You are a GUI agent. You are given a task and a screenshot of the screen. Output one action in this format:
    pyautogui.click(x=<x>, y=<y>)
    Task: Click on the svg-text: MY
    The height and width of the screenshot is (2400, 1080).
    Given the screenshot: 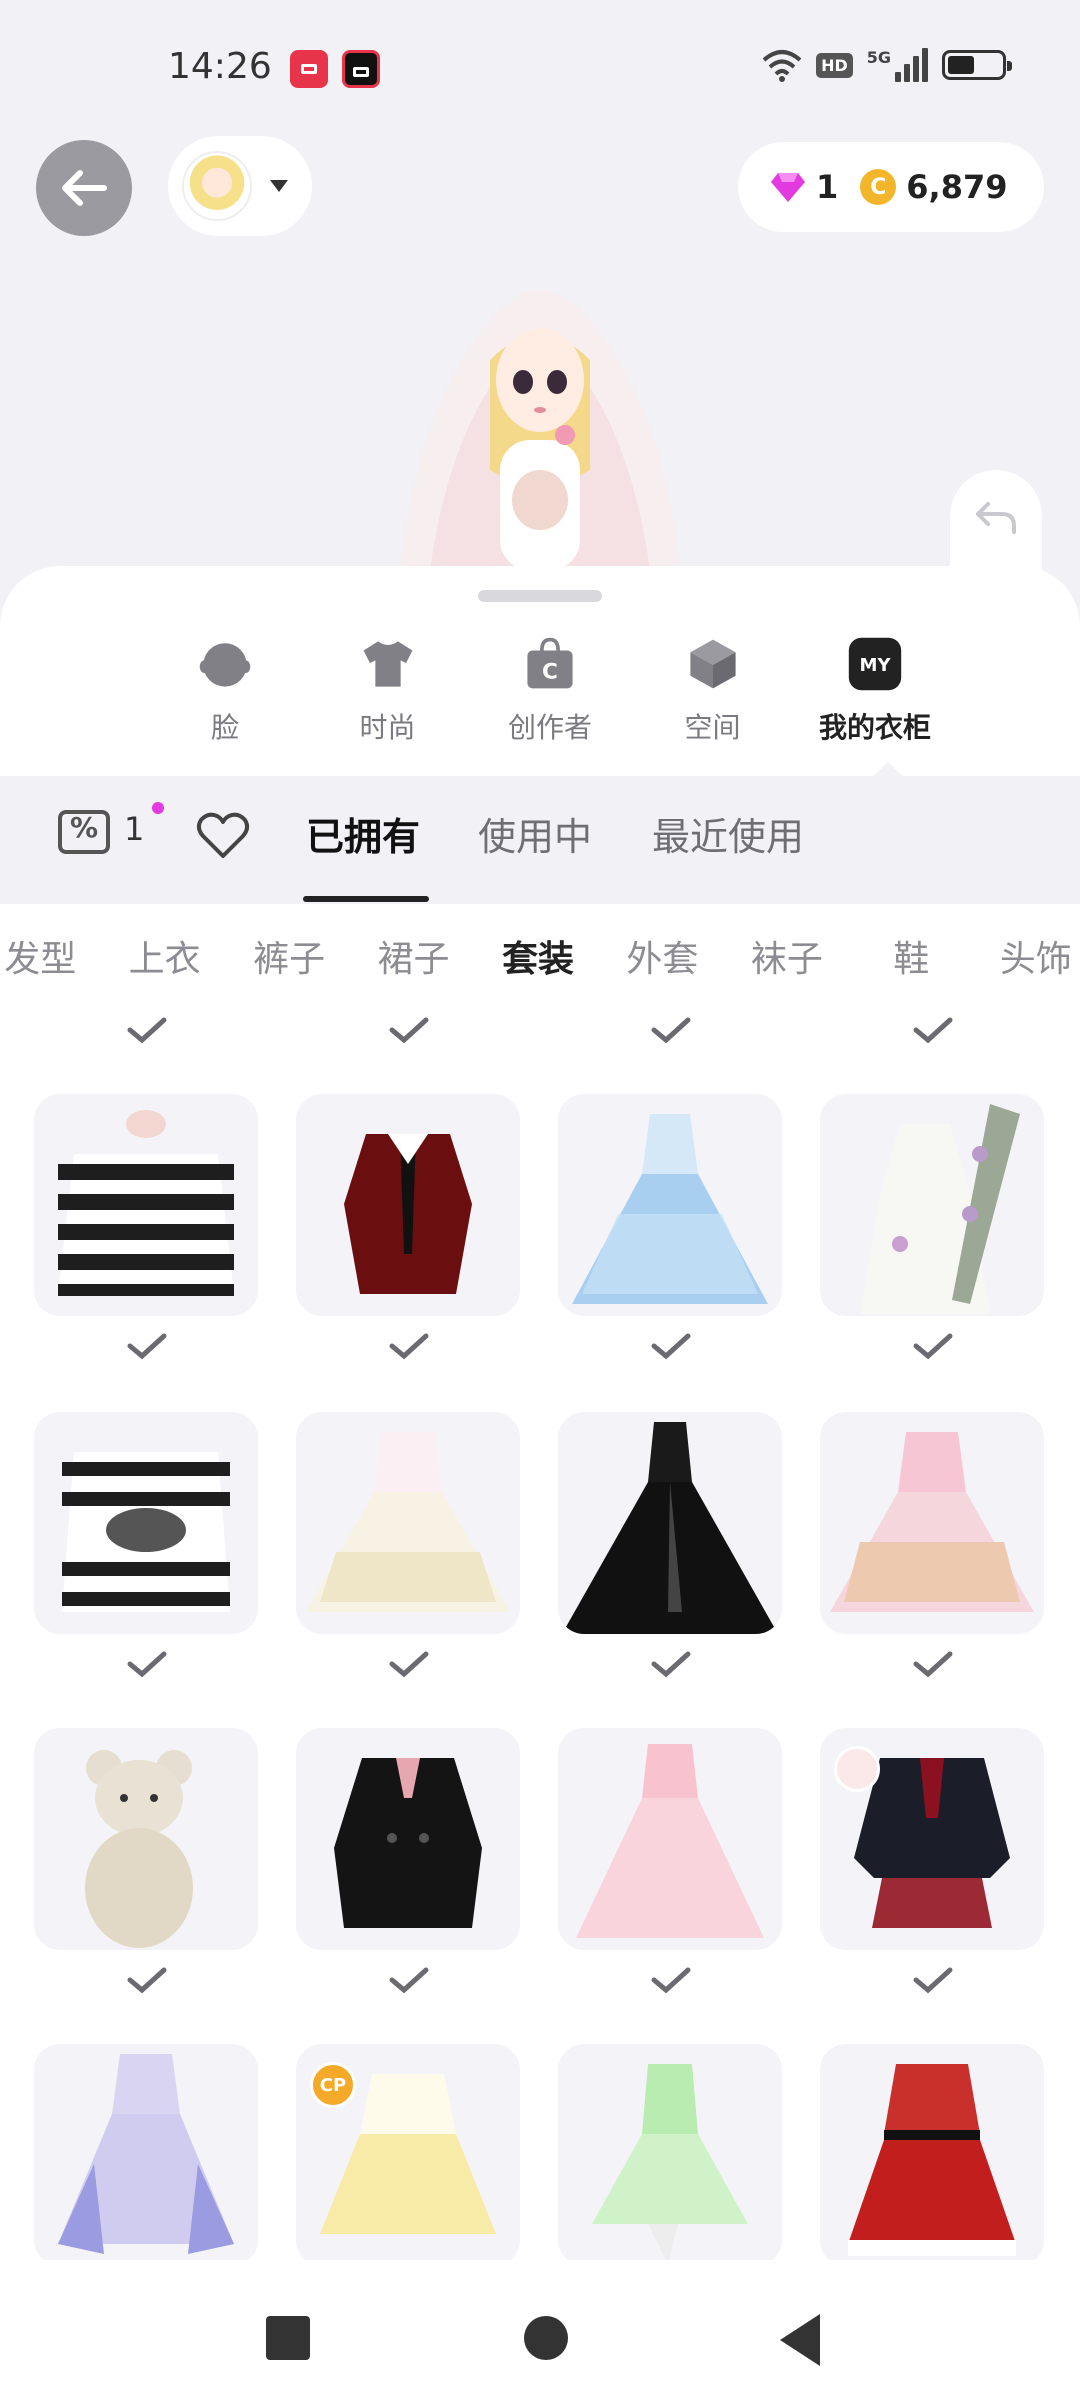 What is the action you would take?
    pyautogui.click(x=875, y=665)
    